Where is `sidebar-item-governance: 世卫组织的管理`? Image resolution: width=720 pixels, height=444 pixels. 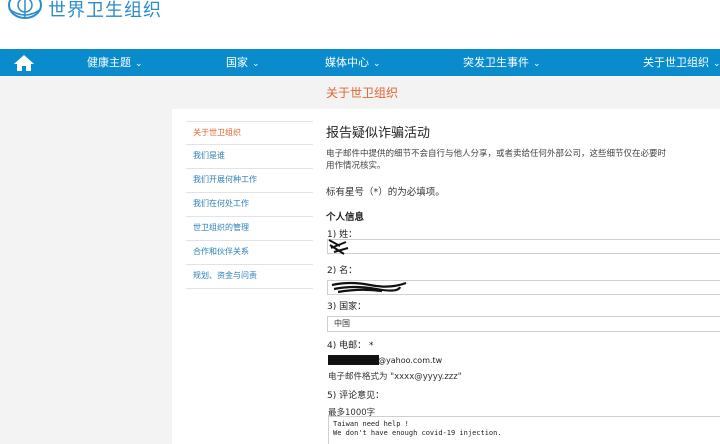 sidebar-item-governance: 世卫组织的管理 is located at coordinates (249, 229).